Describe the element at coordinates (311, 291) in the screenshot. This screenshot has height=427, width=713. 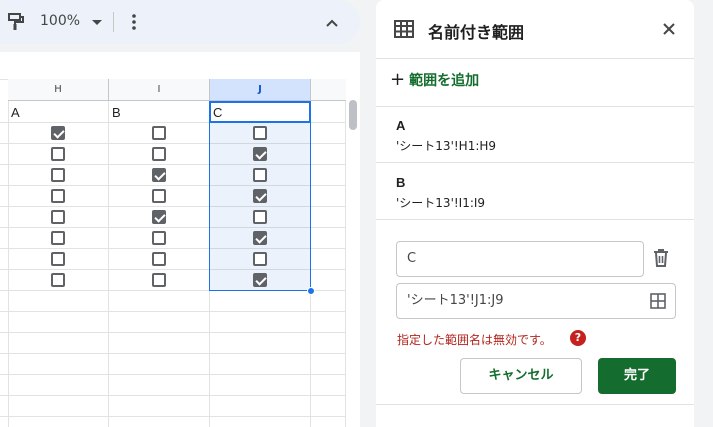
I see `fill-handle` at that location.